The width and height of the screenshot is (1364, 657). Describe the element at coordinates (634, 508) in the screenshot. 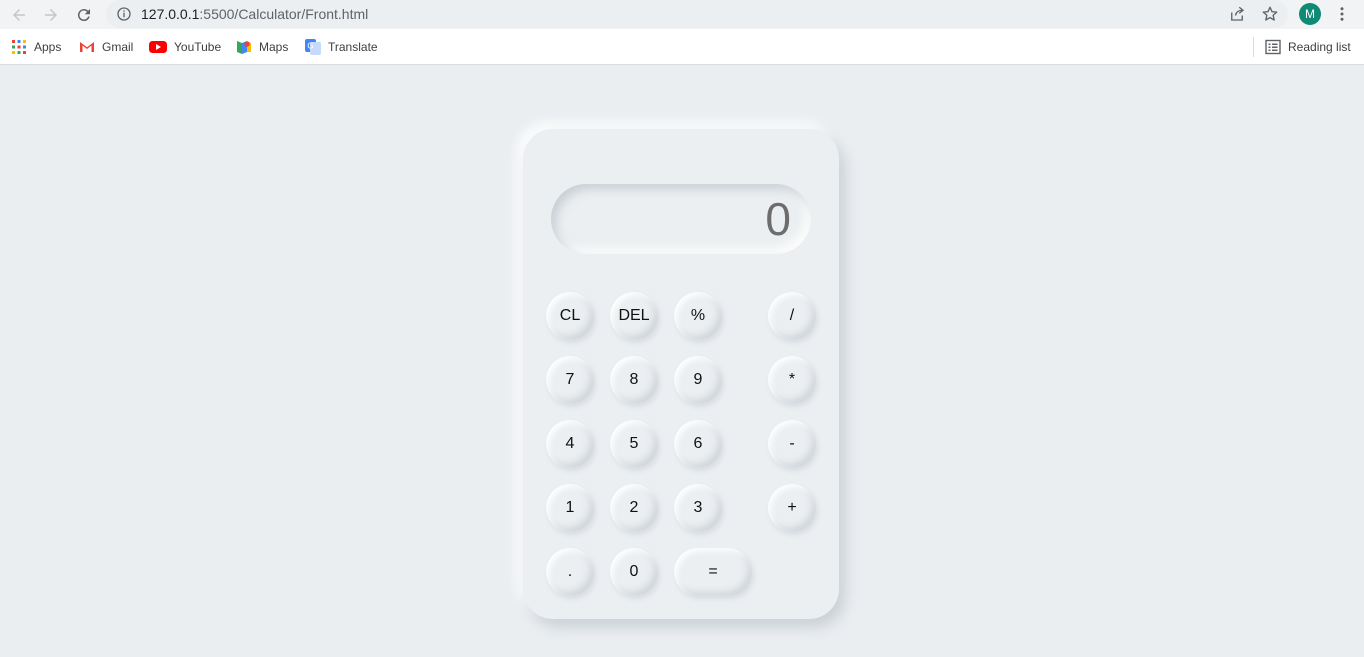

I see `digit-2-button: 2` at that location.